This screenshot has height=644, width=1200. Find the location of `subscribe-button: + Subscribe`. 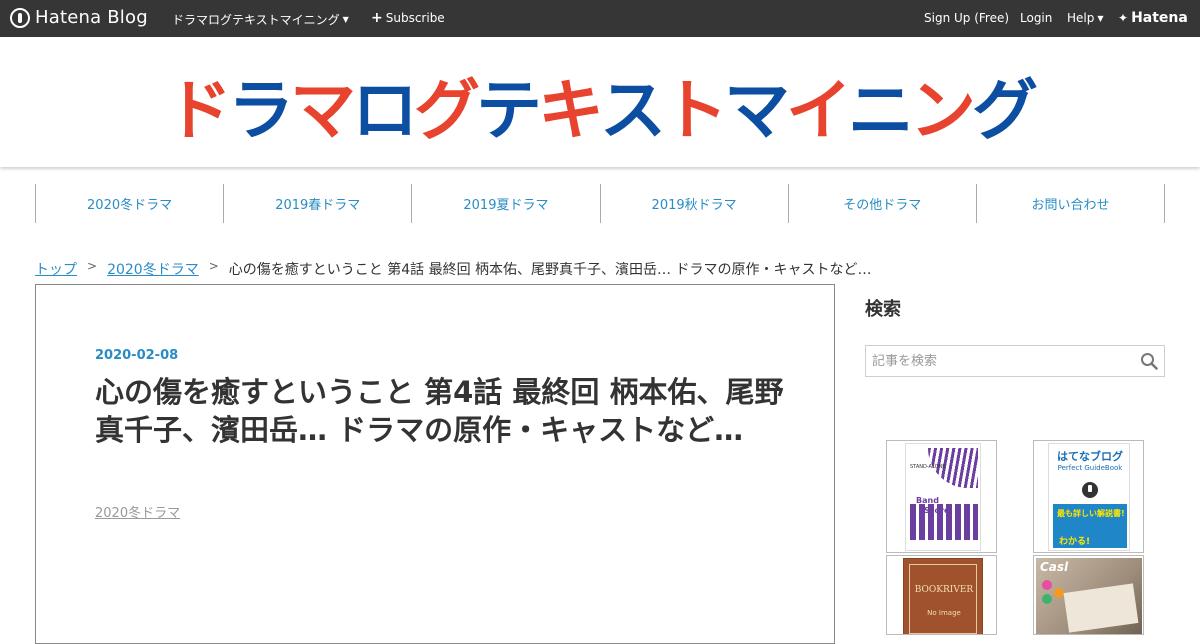

subscribe-button: + Subscribe is located at coordinates (408, 18).